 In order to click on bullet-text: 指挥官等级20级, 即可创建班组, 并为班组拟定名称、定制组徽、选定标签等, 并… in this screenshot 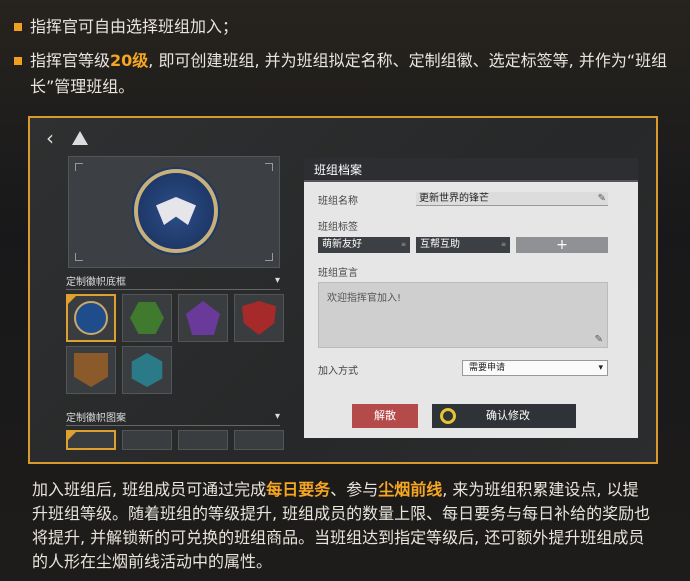, I will do `click(349, 73)`.